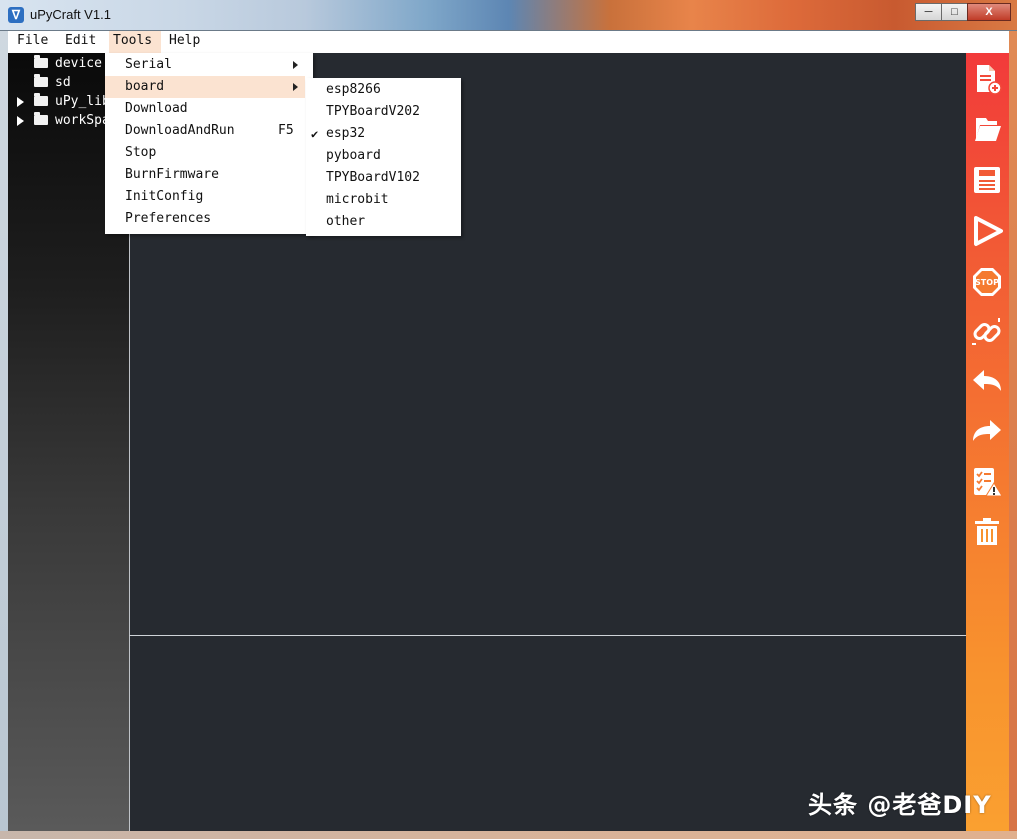  I want to click on menu-item-label: Download, so click(156, 108).